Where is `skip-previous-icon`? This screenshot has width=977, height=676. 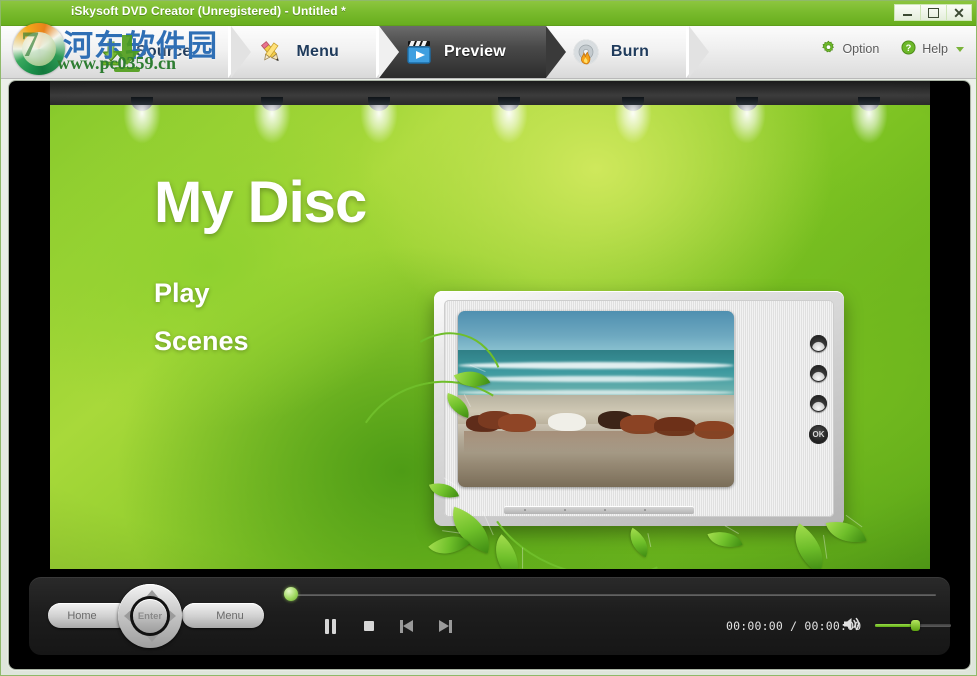 skip-previous-icon is located at coordinates (407, 626).